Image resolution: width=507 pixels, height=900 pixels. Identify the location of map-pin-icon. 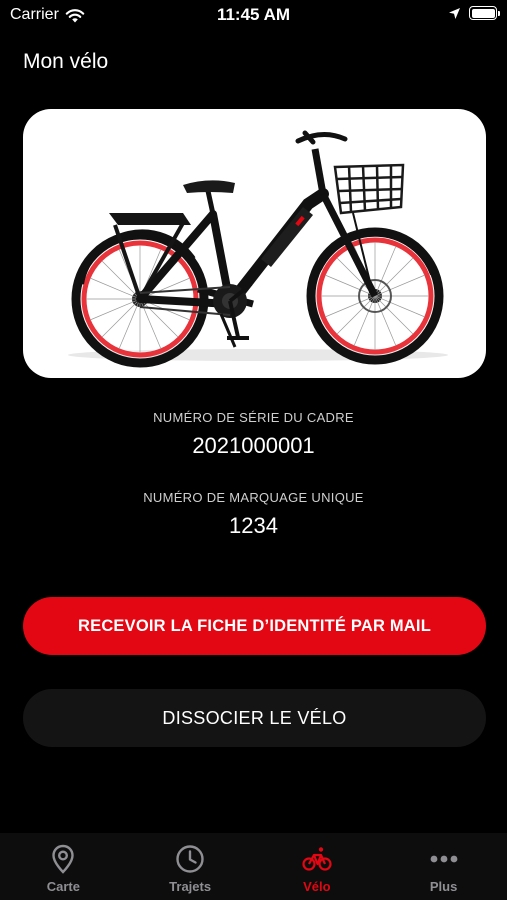
(63, 859).